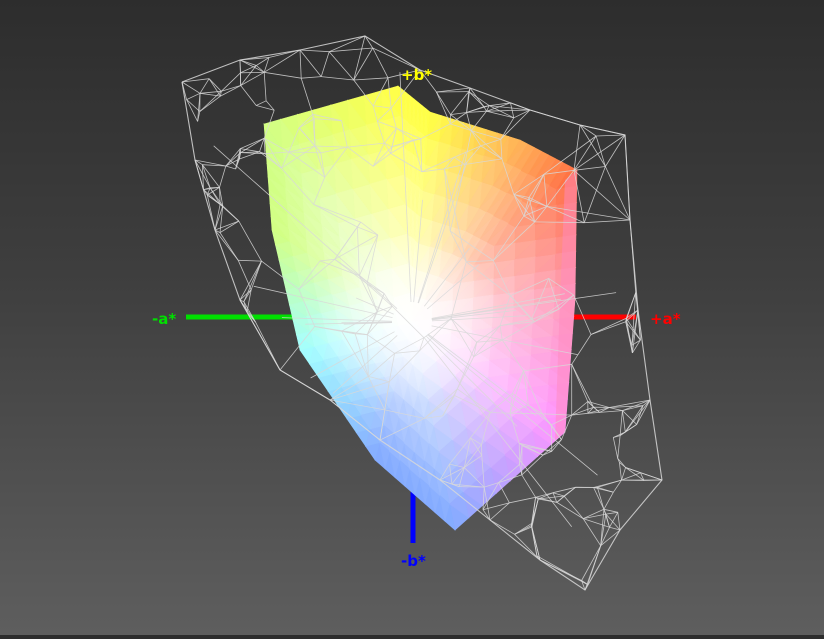 Image resolution: width=824 pixels, height=639 pixels. What do you see at coordinates (164, 319) in the screenshot?
I see `minus-a-axis-label: -a*` at bounding box center [164, 319].